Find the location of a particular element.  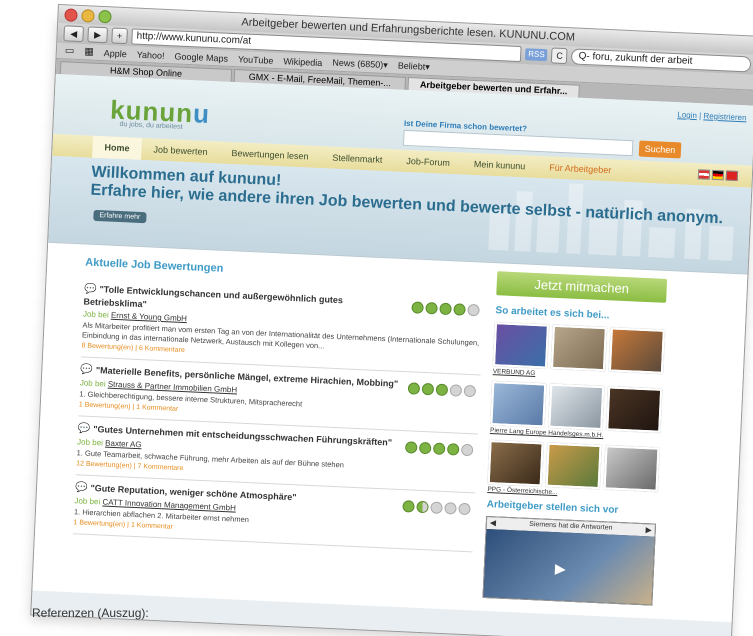

bookmark-item: YouTube is located at coordinates (256, 60).